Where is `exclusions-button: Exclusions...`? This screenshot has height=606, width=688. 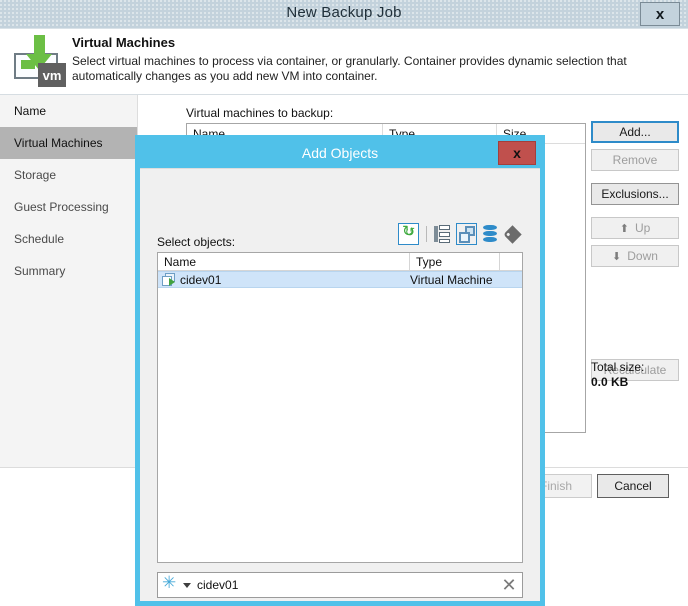 exclusions-button: Exclusions... is located at coordinates (635, 194).